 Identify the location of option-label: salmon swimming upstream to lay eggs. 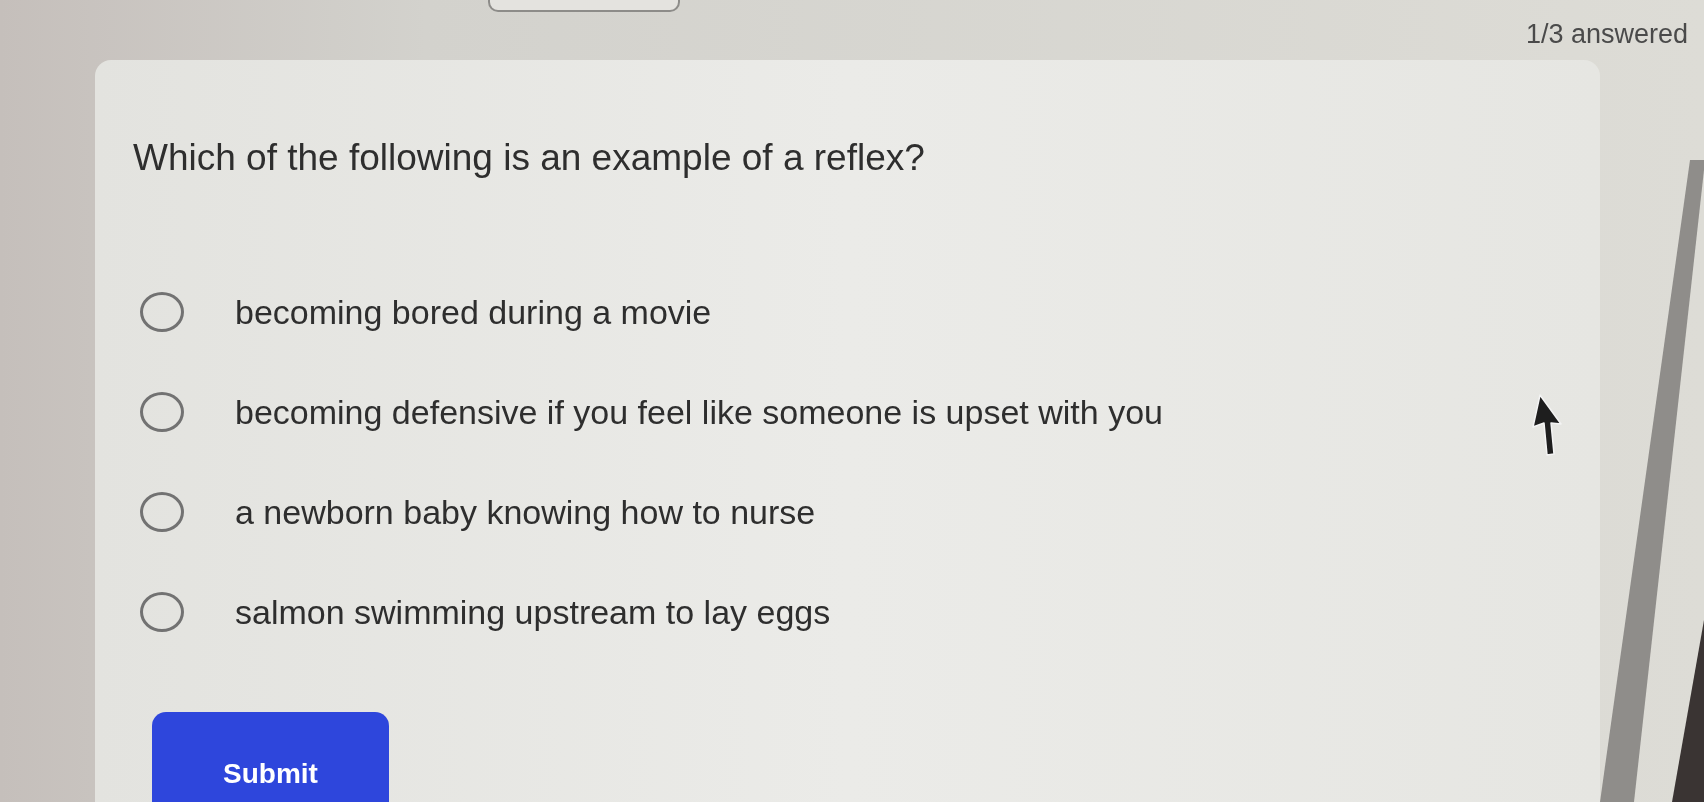
(533, 612).